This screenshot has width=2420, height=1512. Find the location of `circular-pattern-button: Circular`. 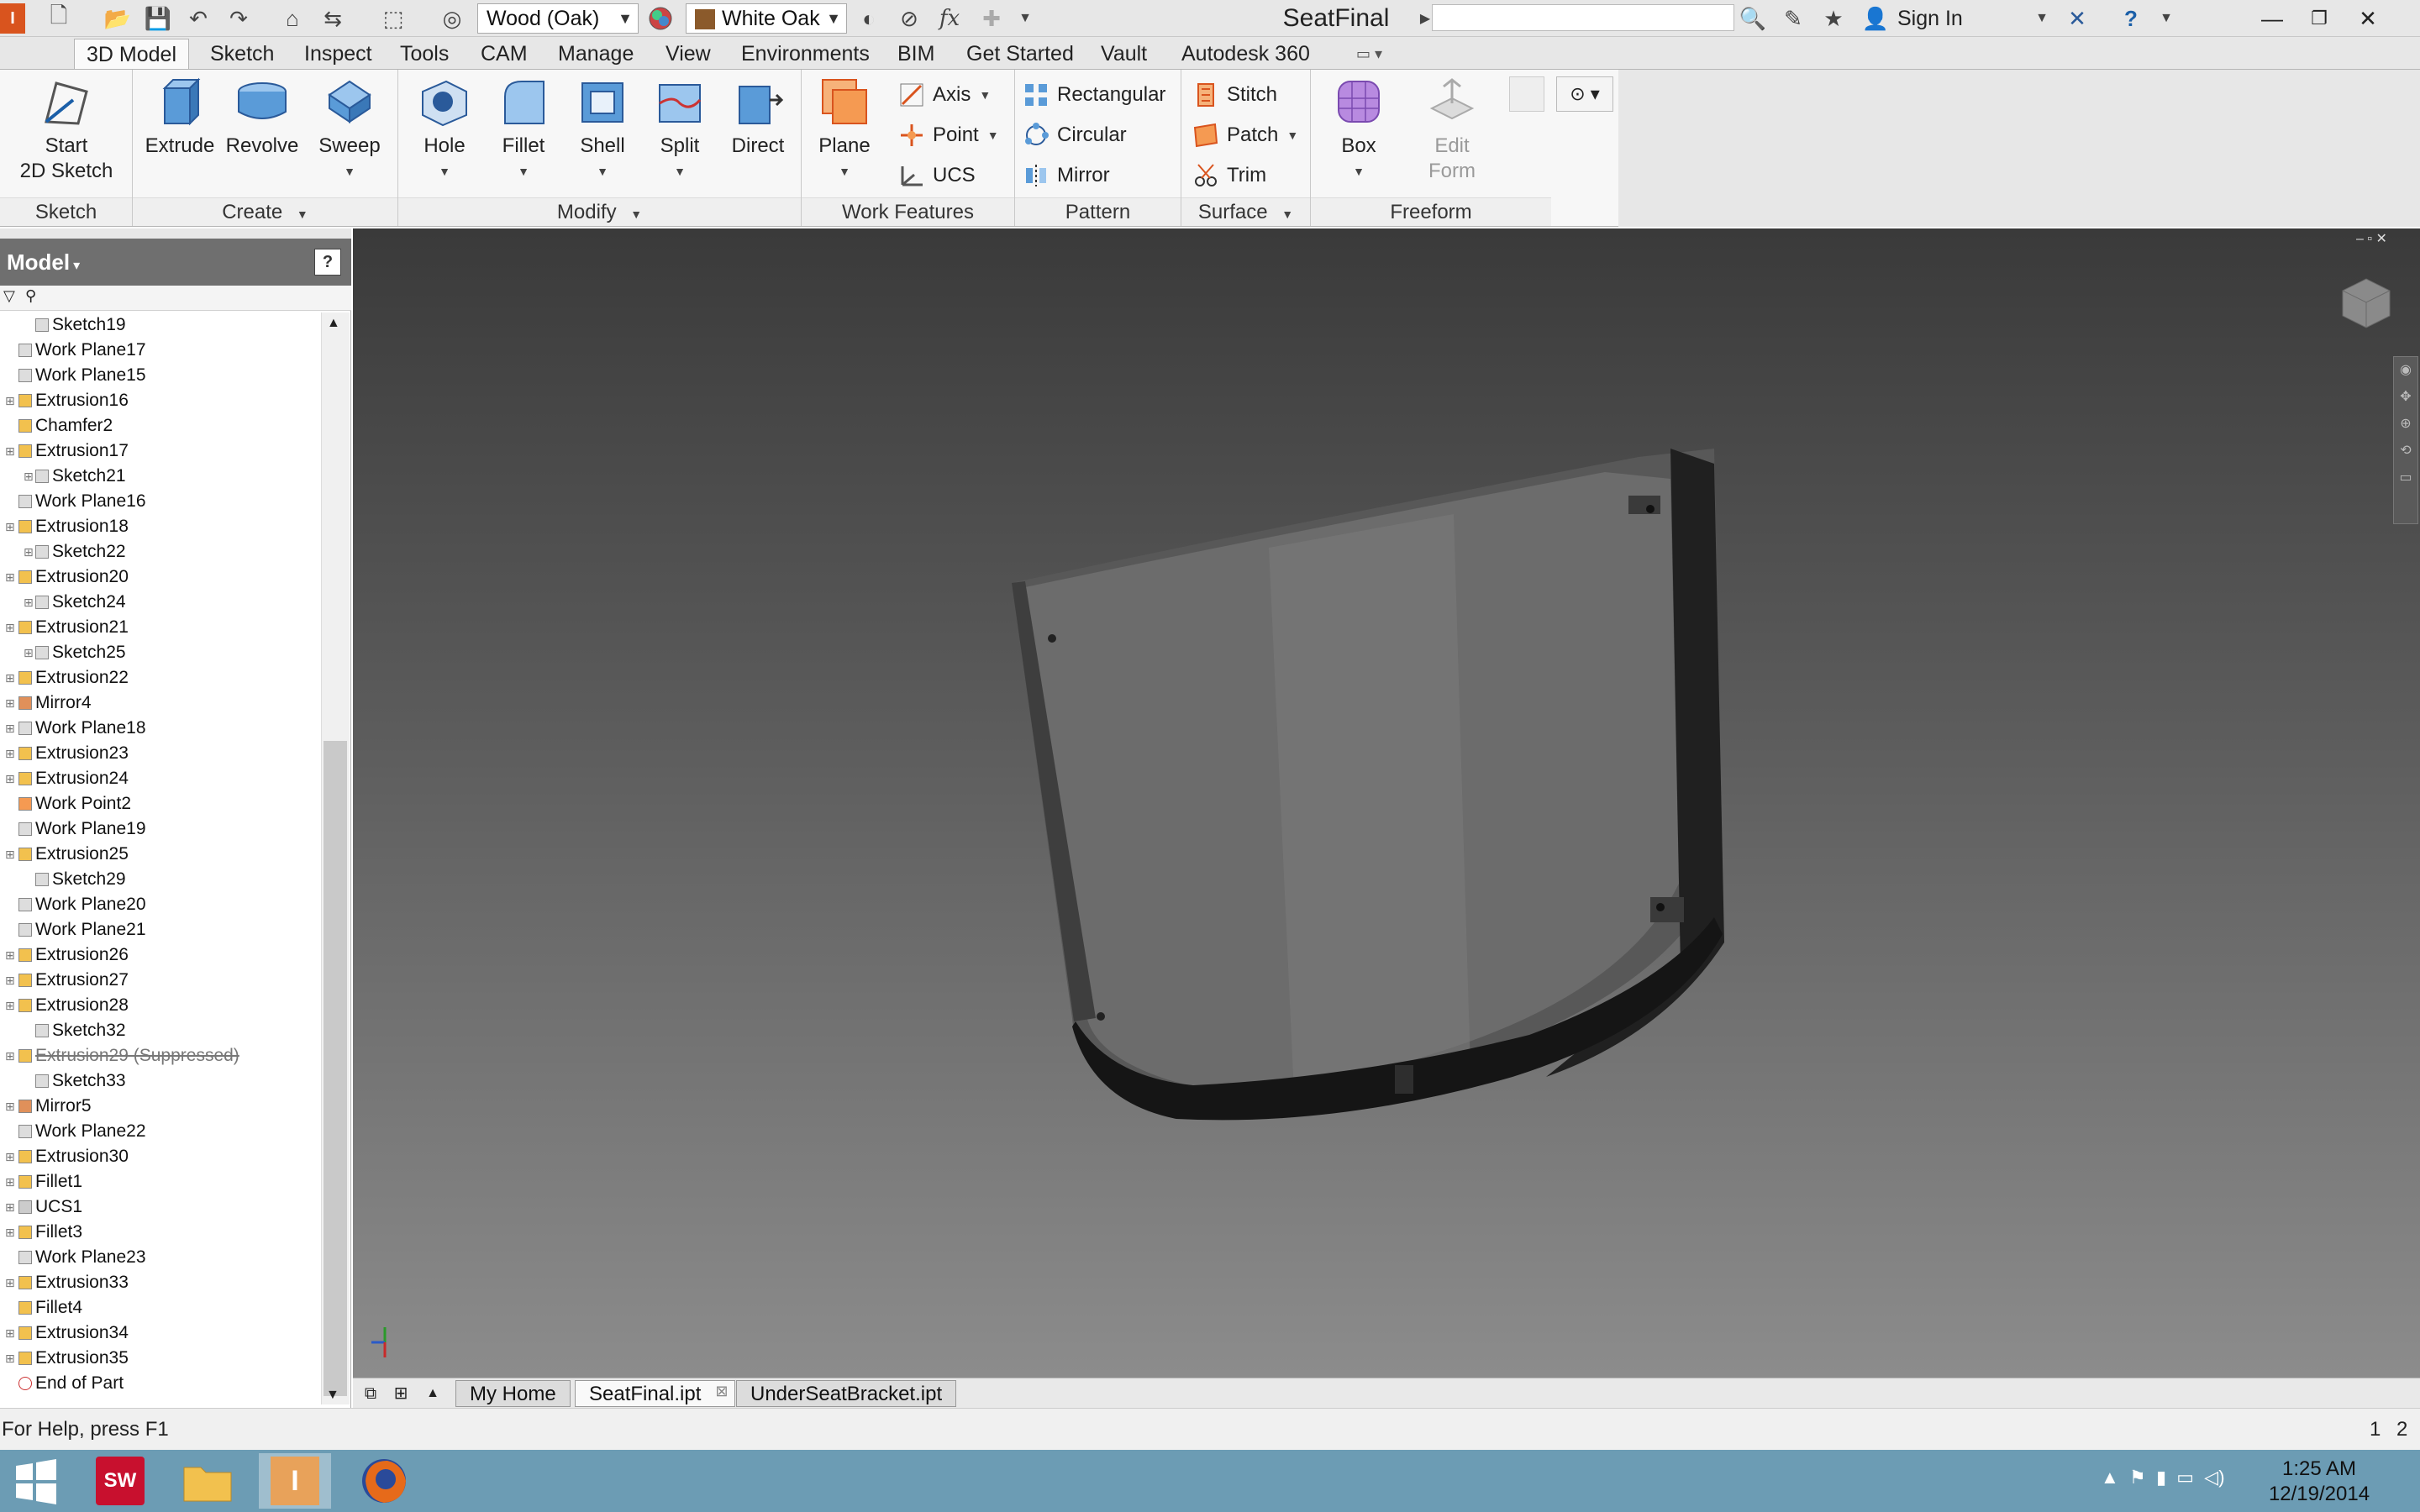

circular-pattern-button: Circular is located at coordinates (1075, 135).